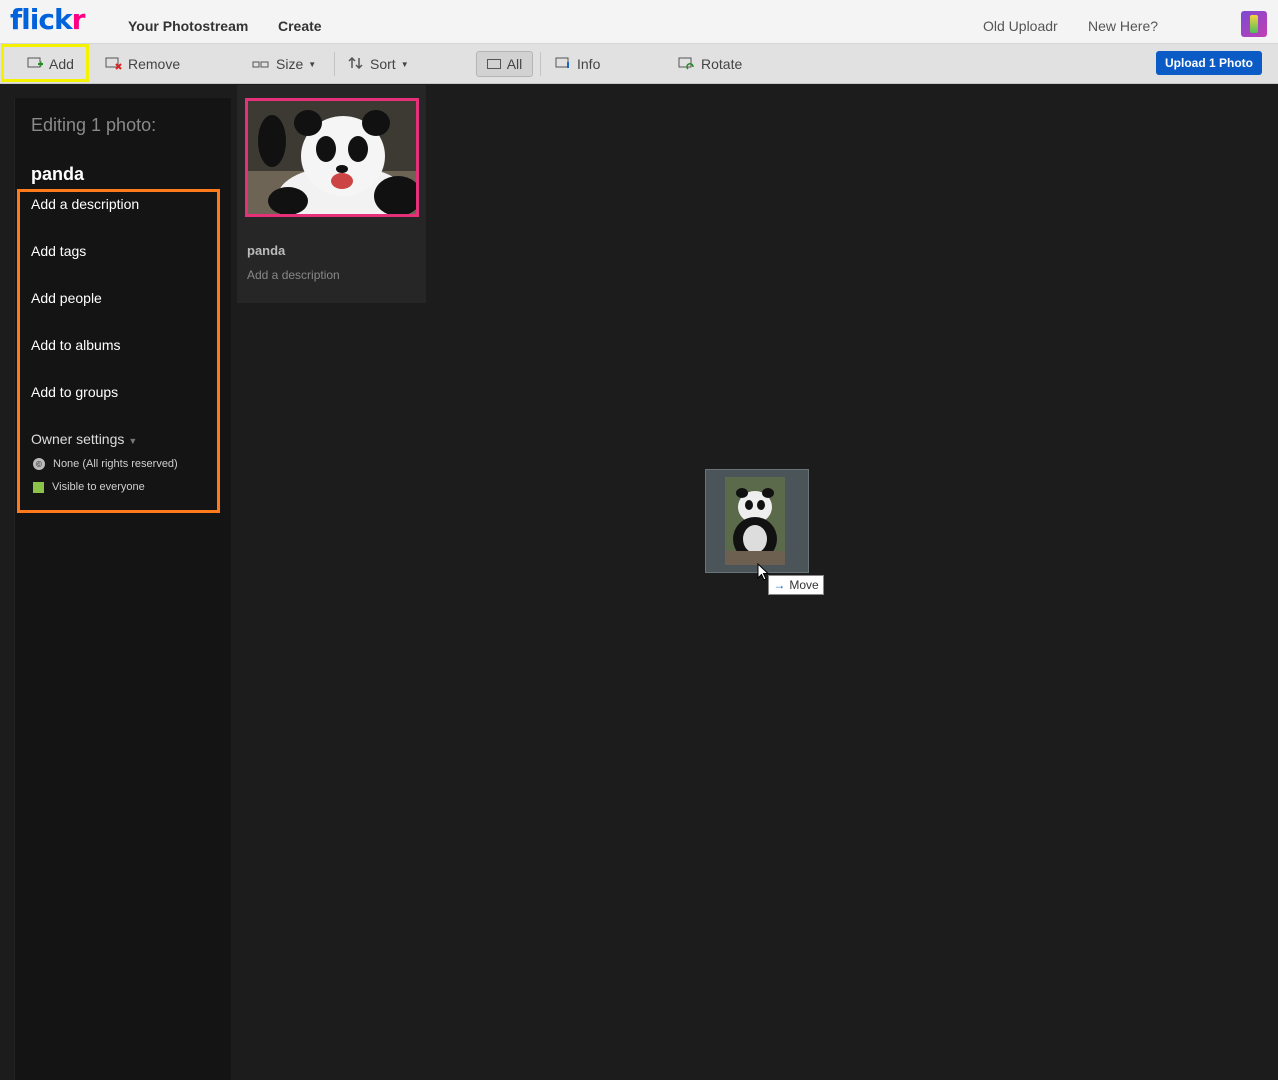 This screenshot has width=1278, height=1080. I want to click on flickr-logo: flickr, so click(47, 19).